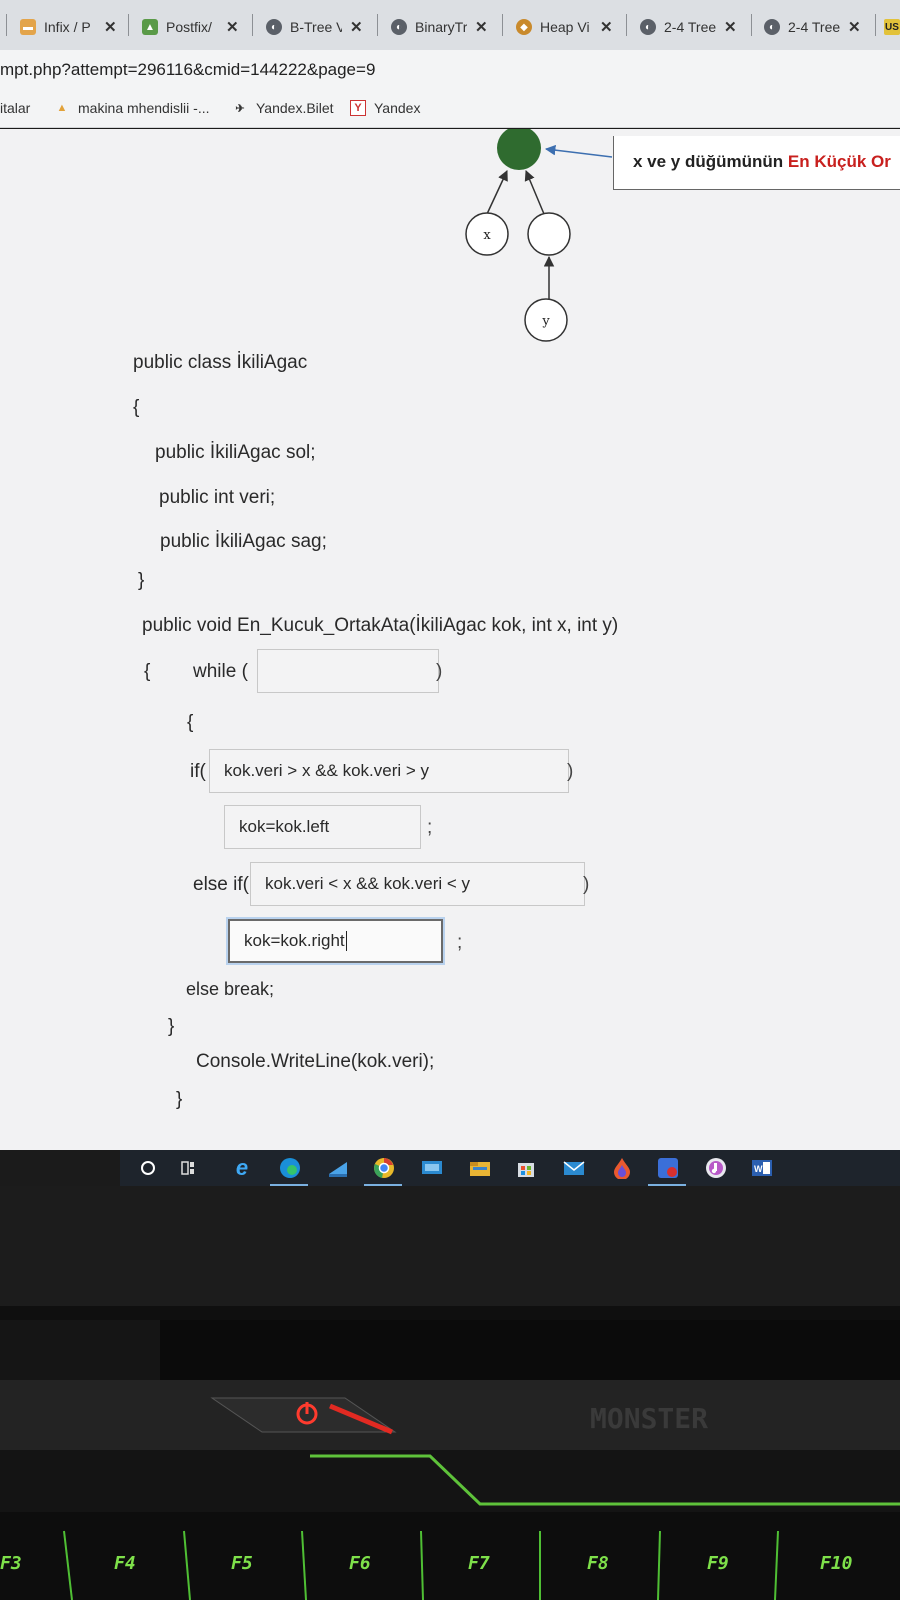 The width and height of the screenshot is (900, 1600). Describe the element at coordinates (338, 1168) in the screenshot. I see `file-transfer-icon` at that location.